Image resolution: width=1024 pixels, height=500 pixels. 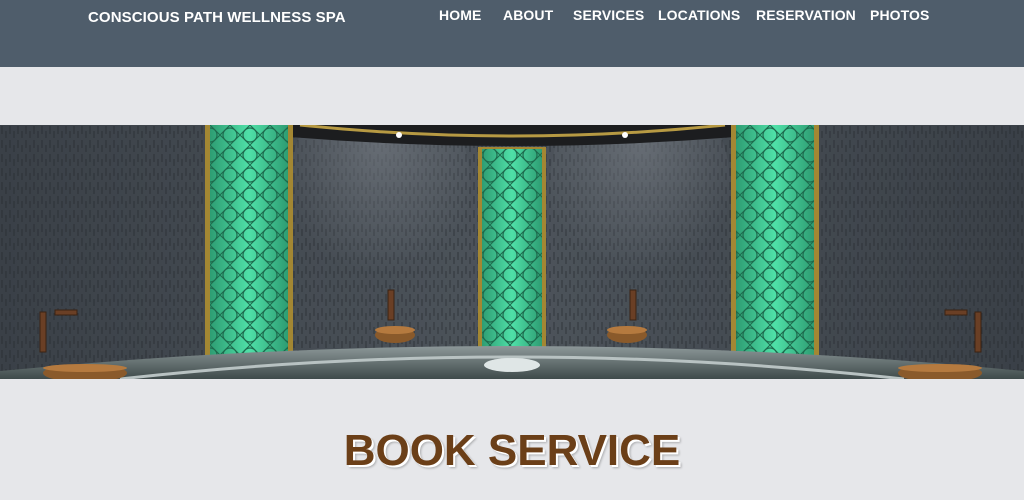 What do you see at coordinates (528, 15) in the screenshot?
I see `nav-about: ABOUT` at bounding box center [528, 15].